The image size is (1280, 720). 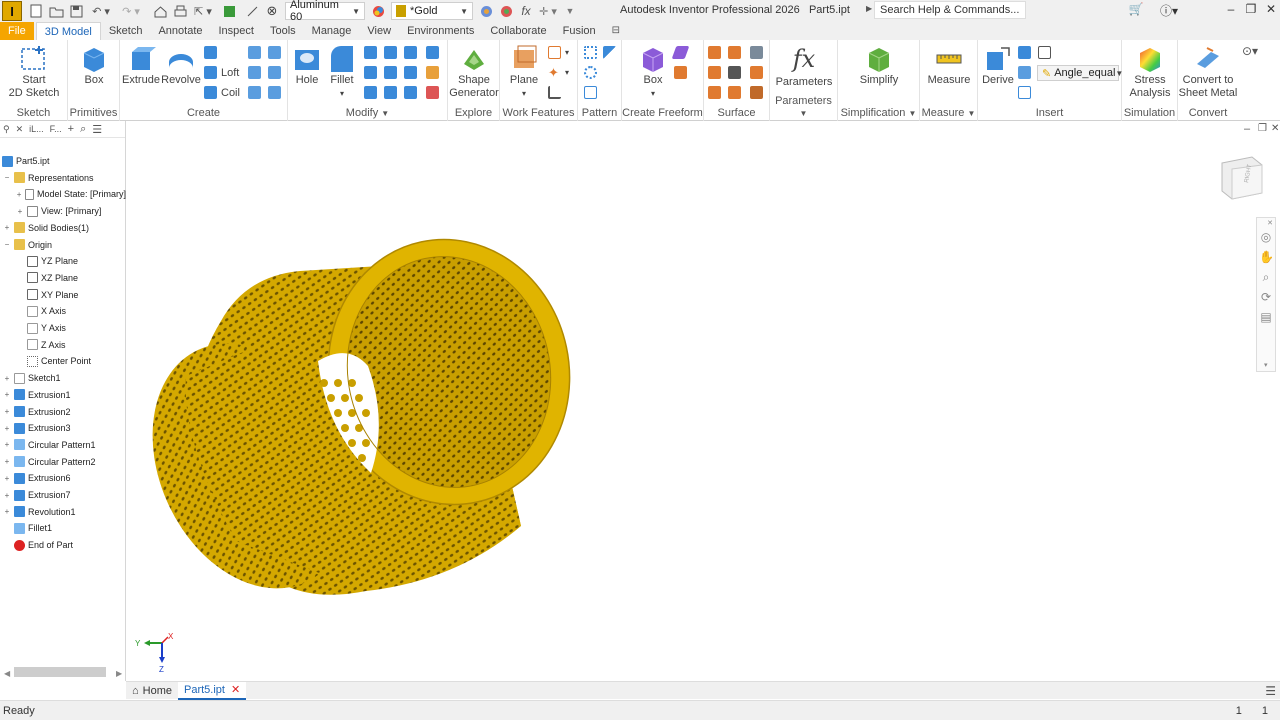 What do you see at coordinates (378, 11) in the screenshot?
I see `appearance-palette-icon` at bounding box center [378, 11].